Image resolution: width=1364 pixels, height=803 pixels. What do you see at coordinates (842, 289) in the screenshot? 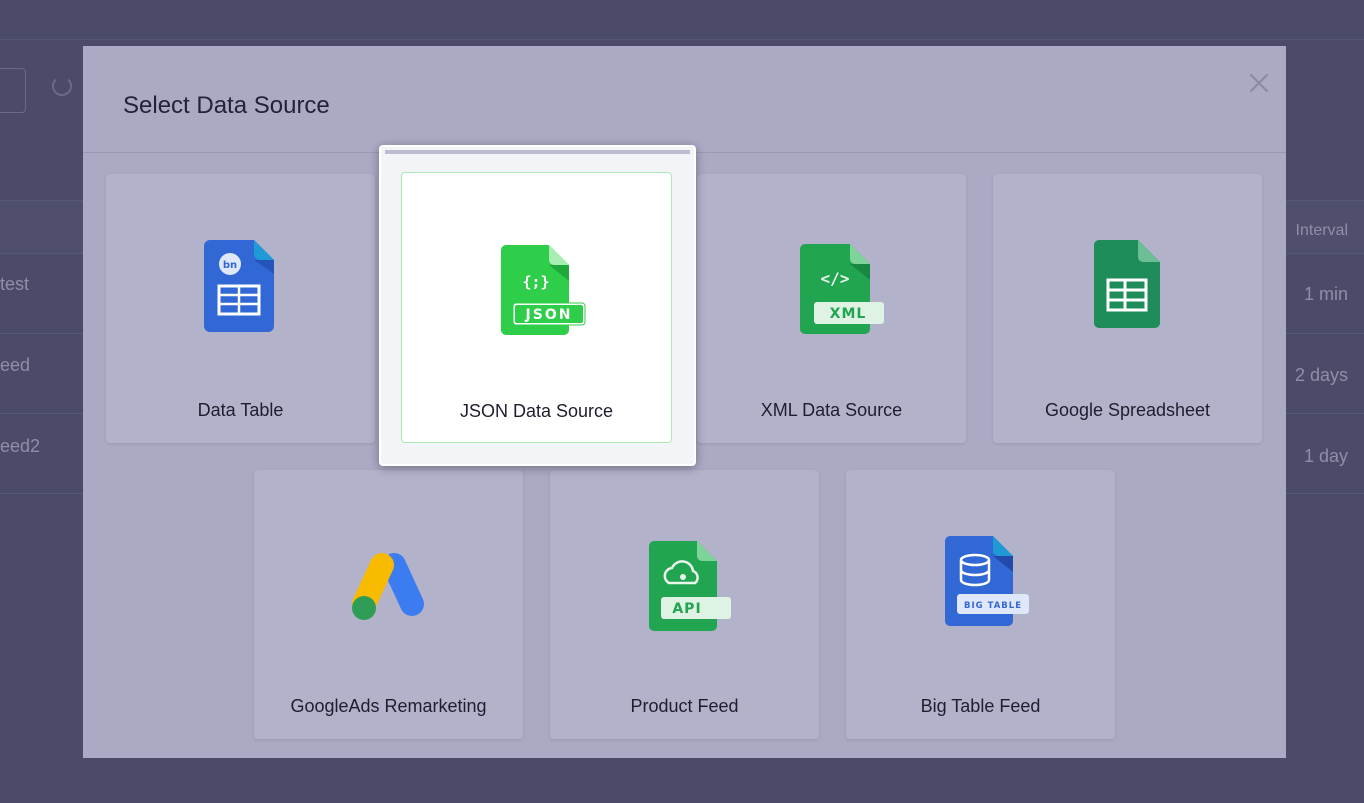
I see `xml-file-icon: </> XML` at bounding box center [842, 289].